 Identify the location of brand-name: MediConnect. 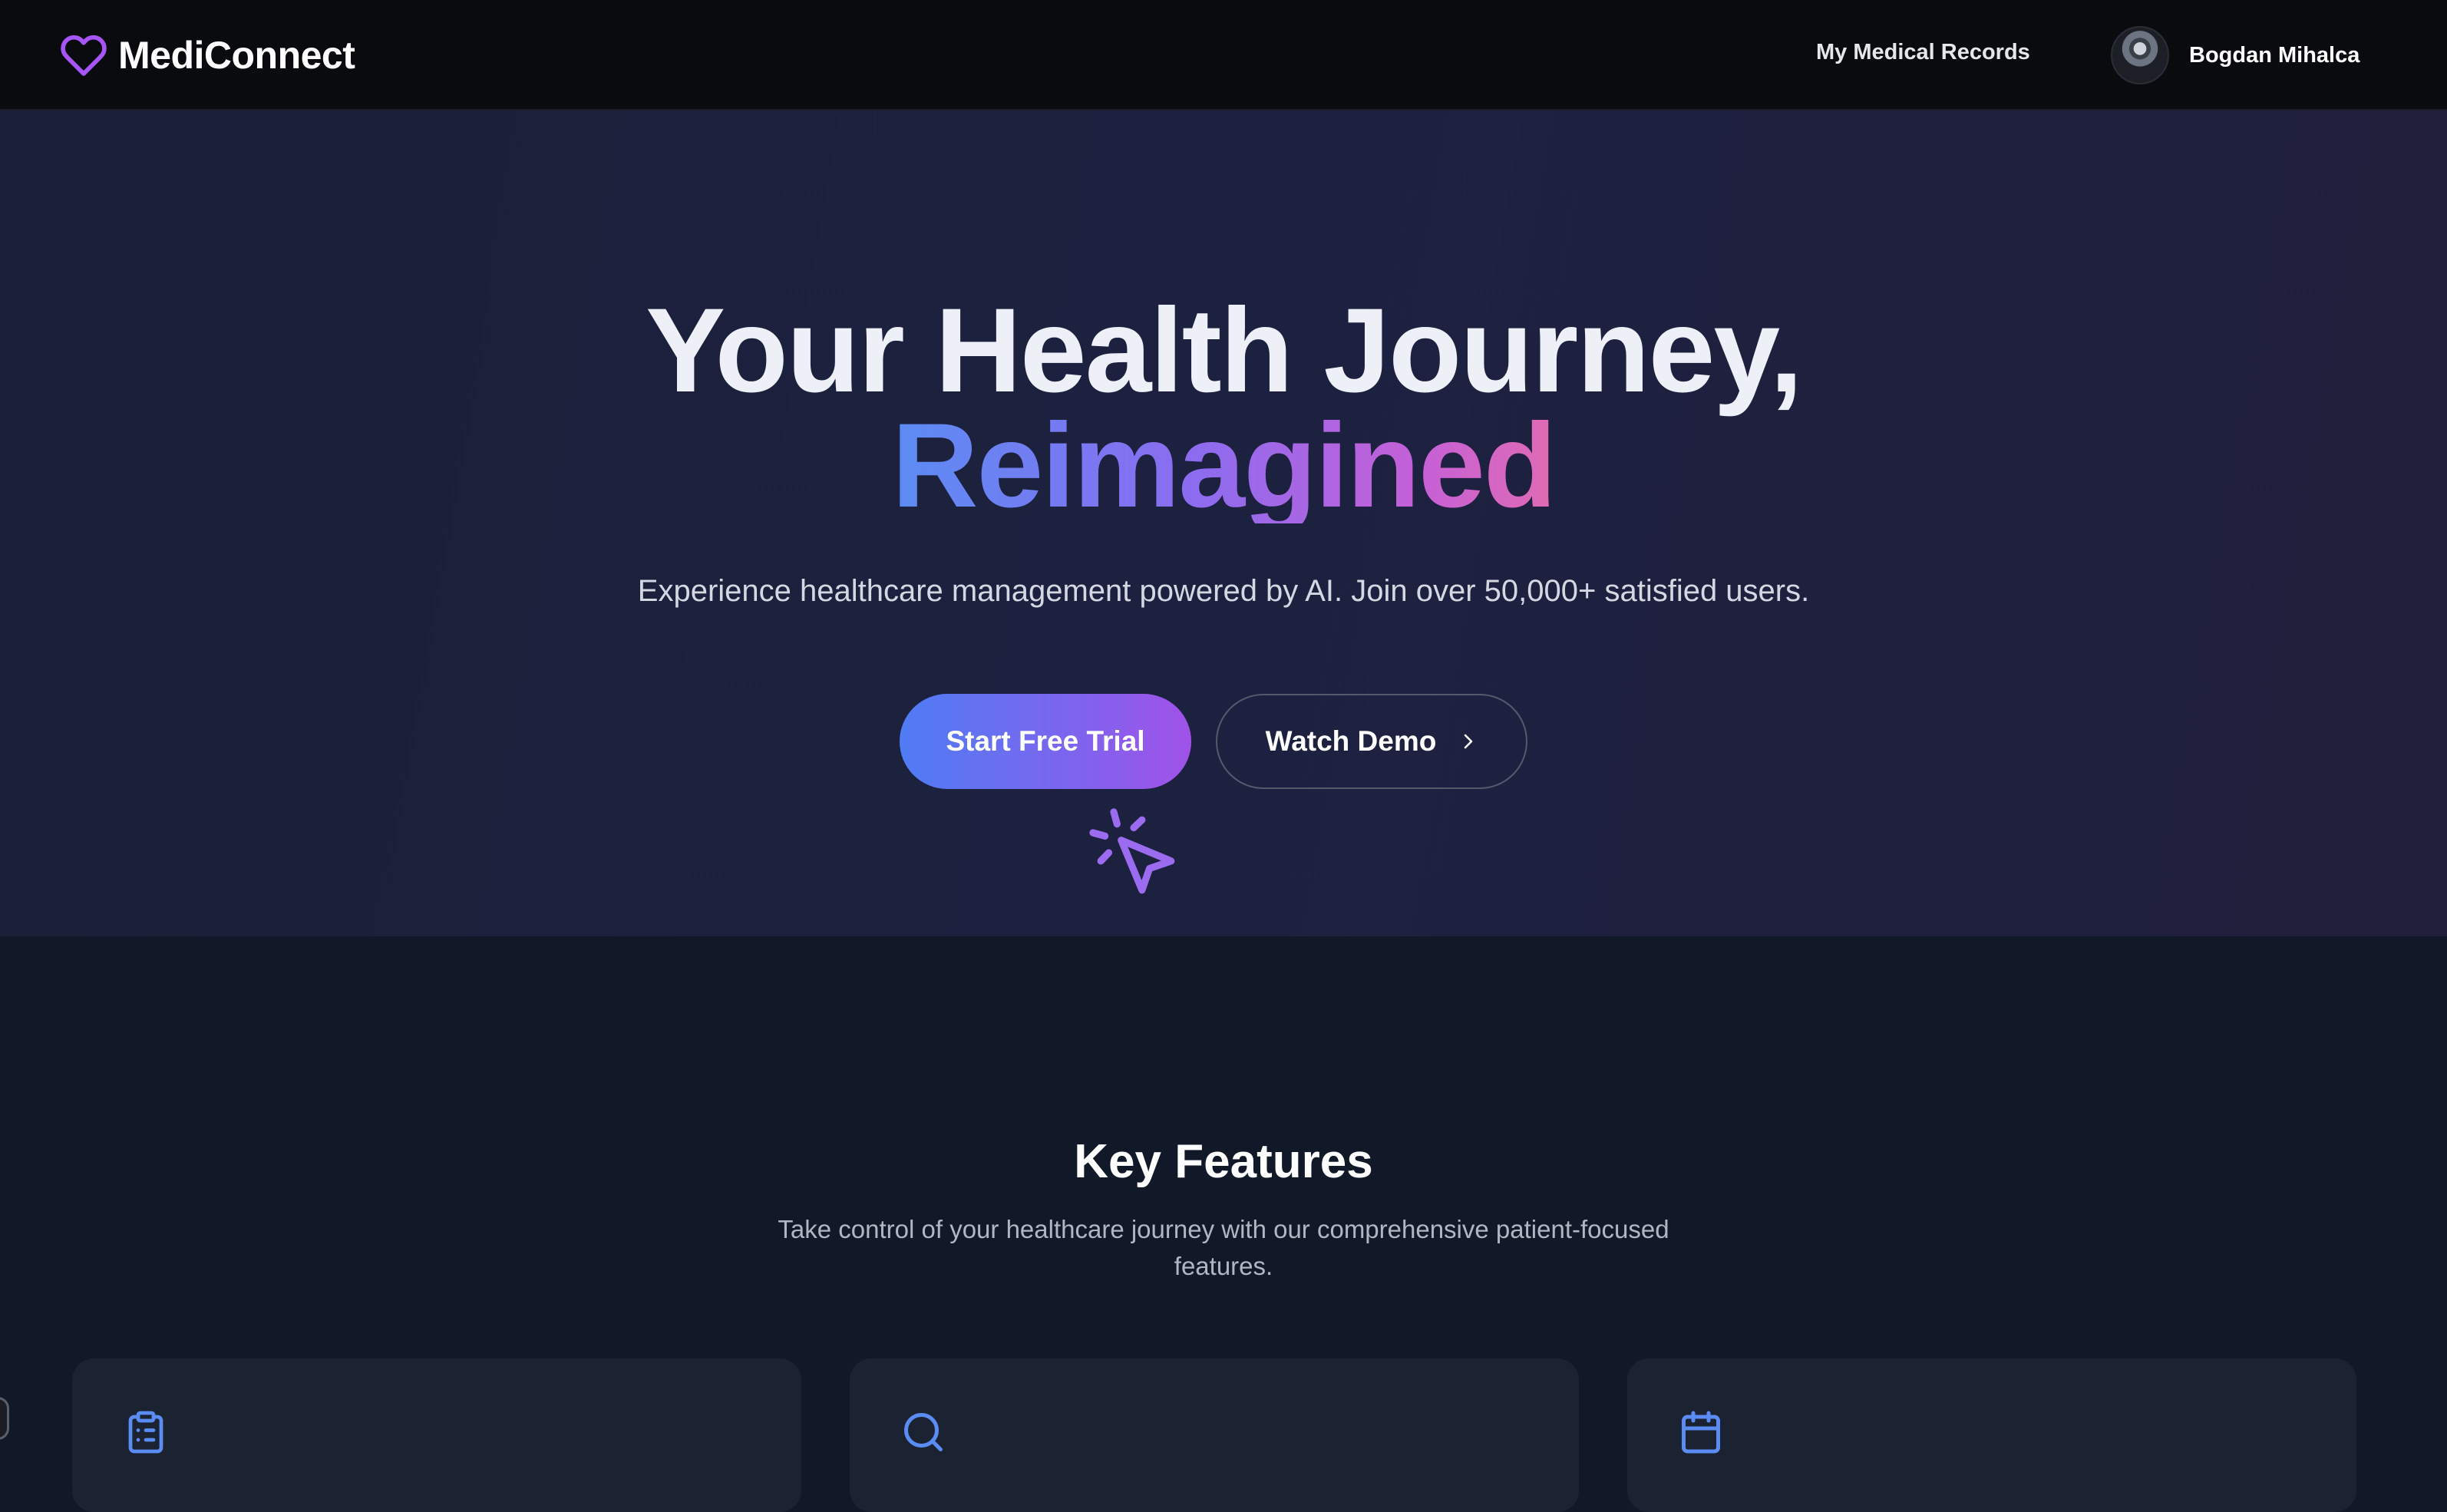
(236, 55).